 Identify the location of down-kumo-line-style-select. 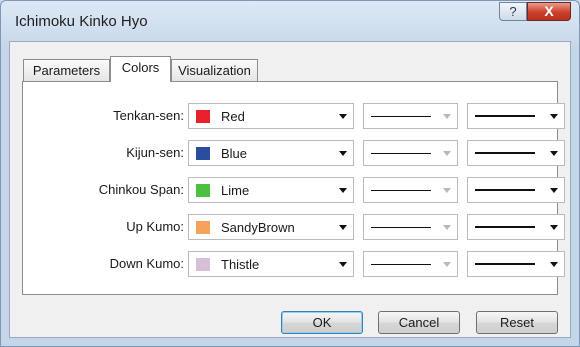
(410, 264).